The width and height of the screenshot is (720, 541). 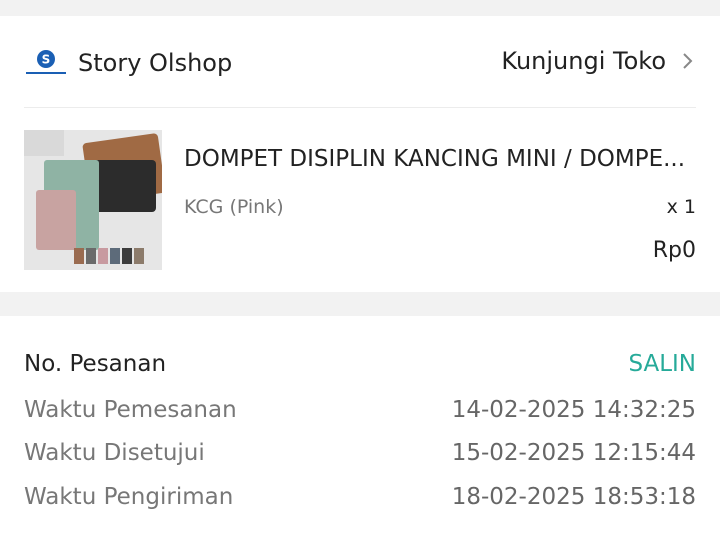 I want to click on visit-shop-button: Kunjungi Toko, so click(x=598, y=61).